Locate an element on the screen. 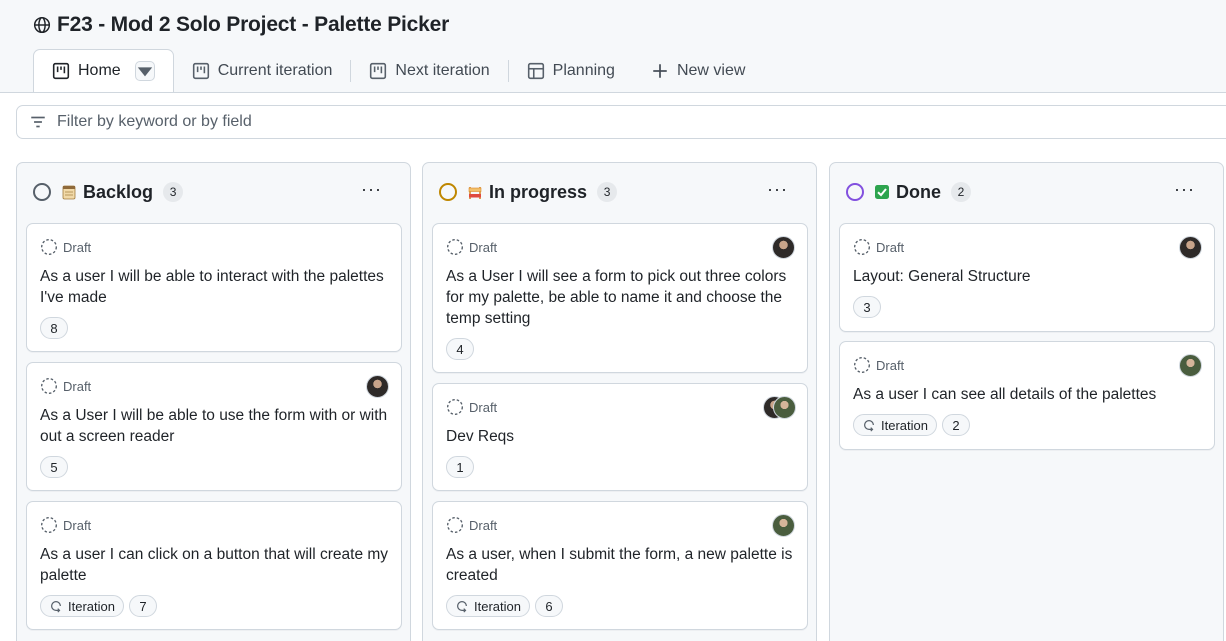  column-header: In progress 3 ··· is located at coordinates (619, 192).